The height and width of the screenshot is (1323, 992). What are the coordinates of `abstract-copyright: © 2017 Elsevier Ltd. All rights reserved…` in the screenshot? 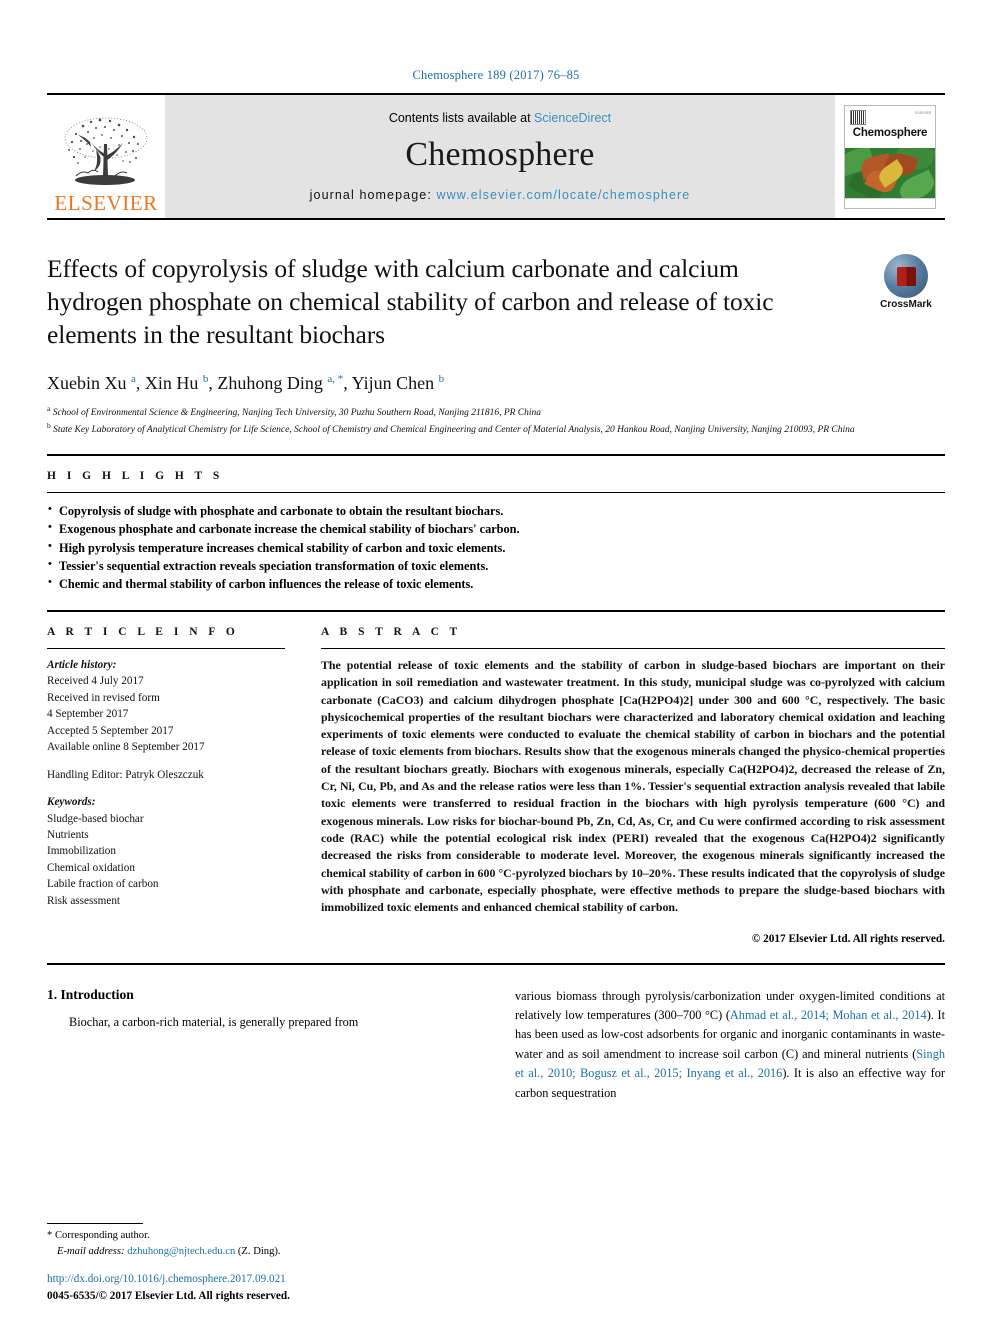 It's located at (848, 938).